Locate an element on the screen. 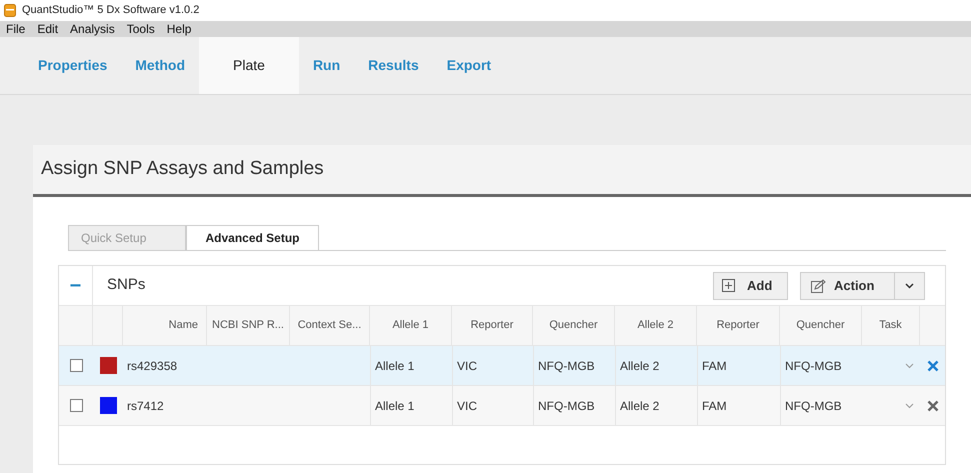 The image size is (971, 473). menu-item: Analysis is located at coordinates (92, 29).